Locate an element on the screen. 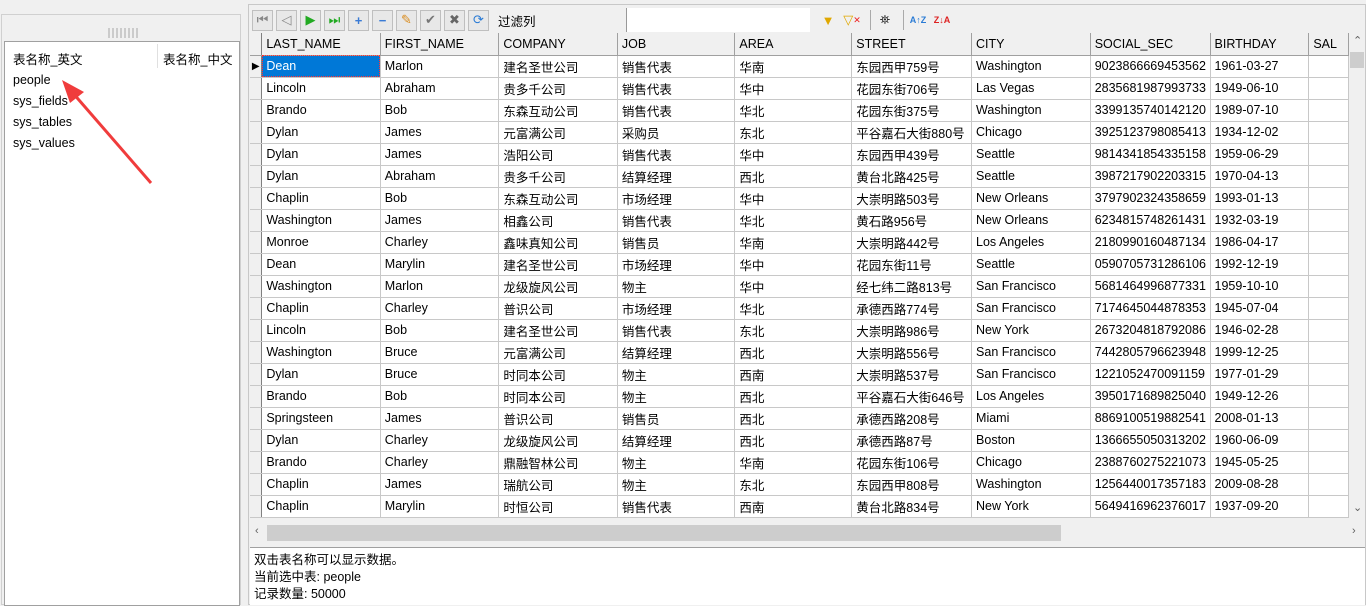  sort-ascending-icon: A↑Z is located at coordinates (918, 20).